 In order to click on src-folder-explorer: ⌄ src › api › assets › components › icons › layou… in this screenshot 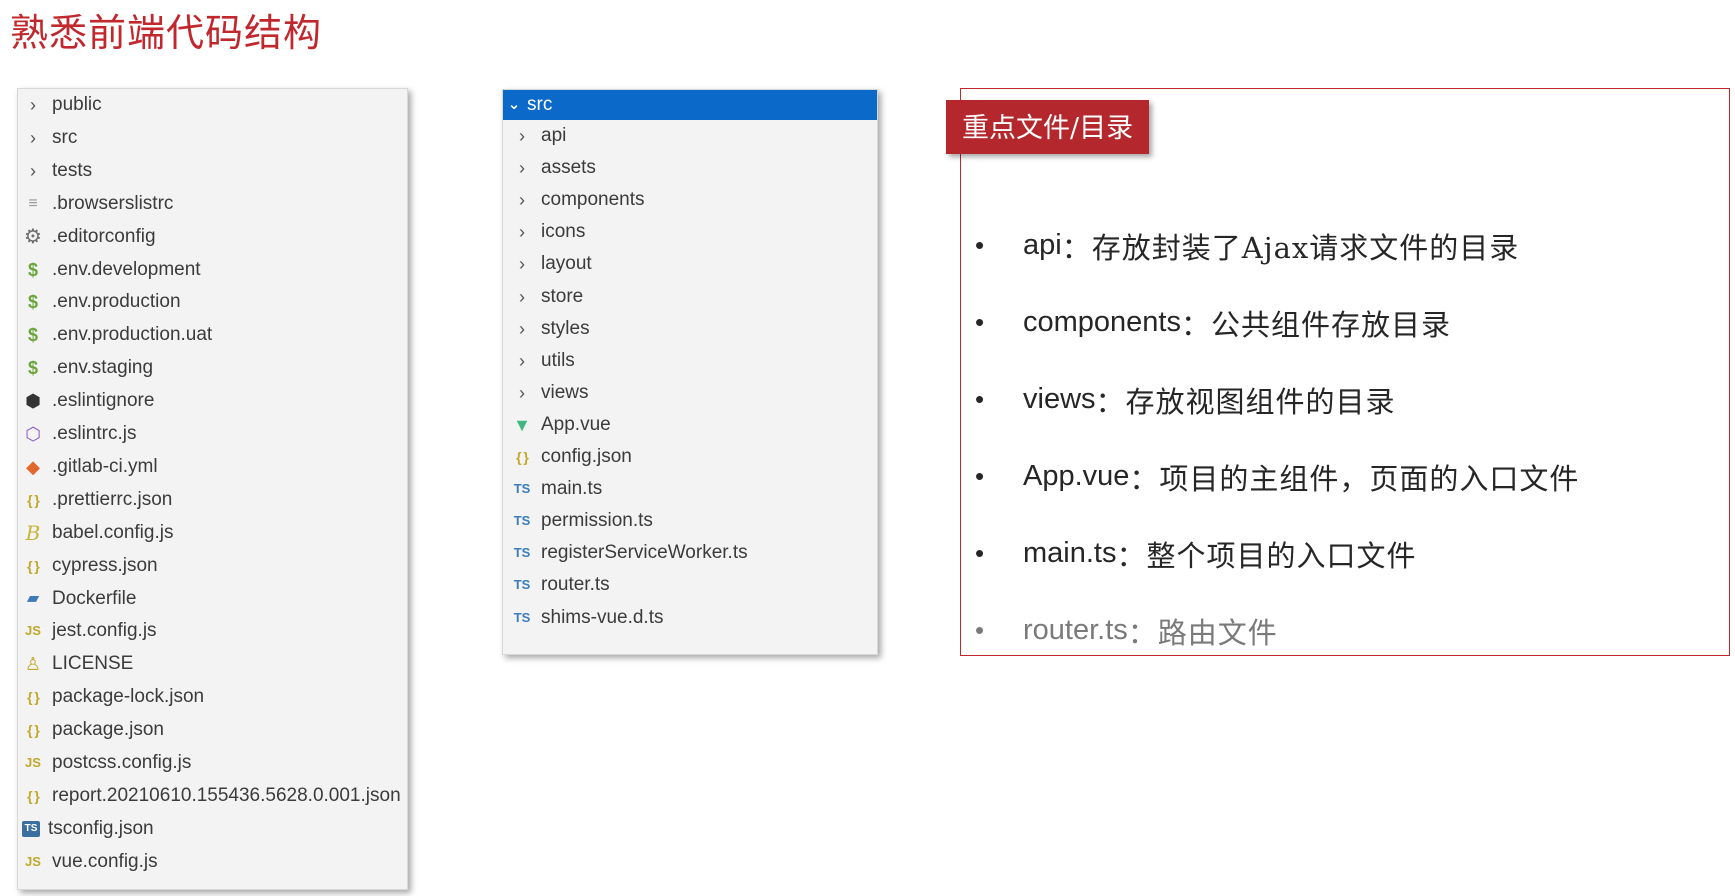, I will do `click(690, 372)`.